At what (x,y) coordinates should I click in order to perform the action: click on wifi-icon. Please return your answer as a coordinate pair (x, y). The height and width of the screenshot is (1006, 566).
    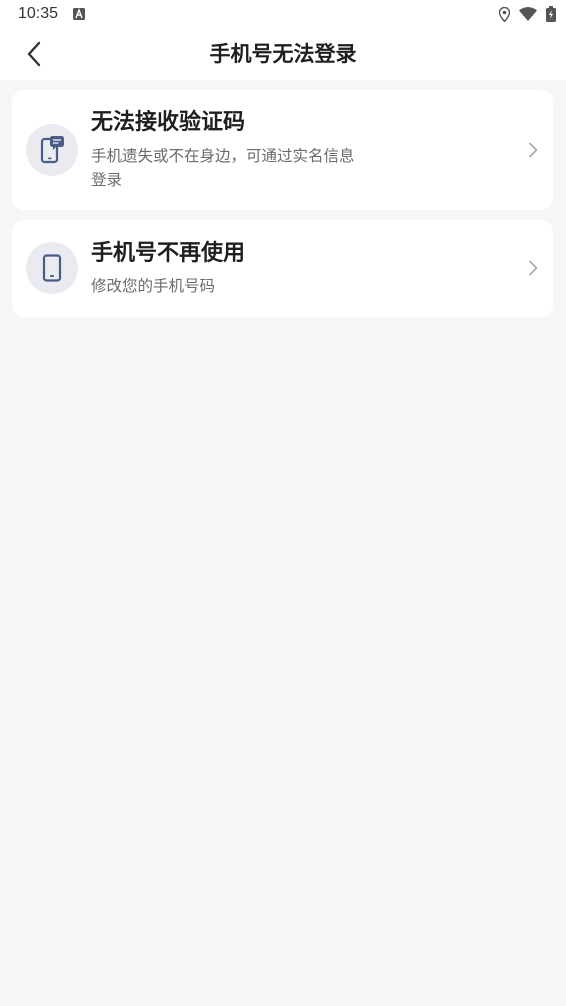
    Looking at the image, I should click on (528, 14).